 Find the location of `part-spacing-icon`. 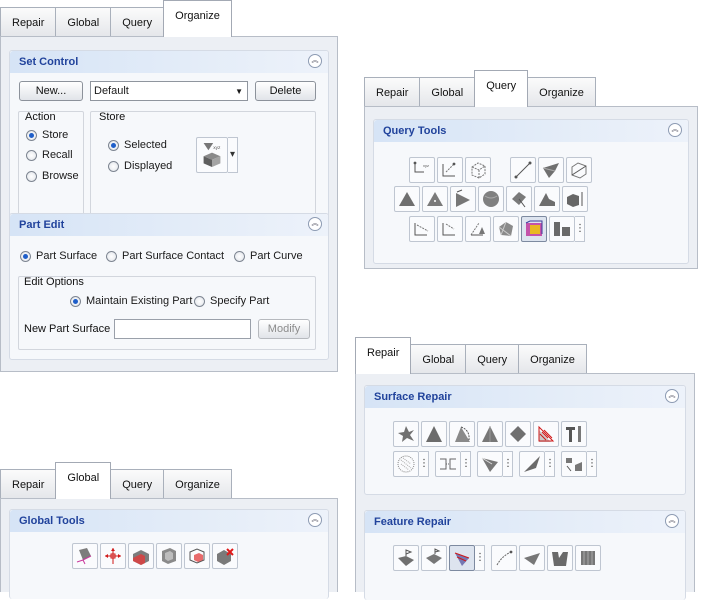

part-spacing-icon is located at coordinates (562, 229).